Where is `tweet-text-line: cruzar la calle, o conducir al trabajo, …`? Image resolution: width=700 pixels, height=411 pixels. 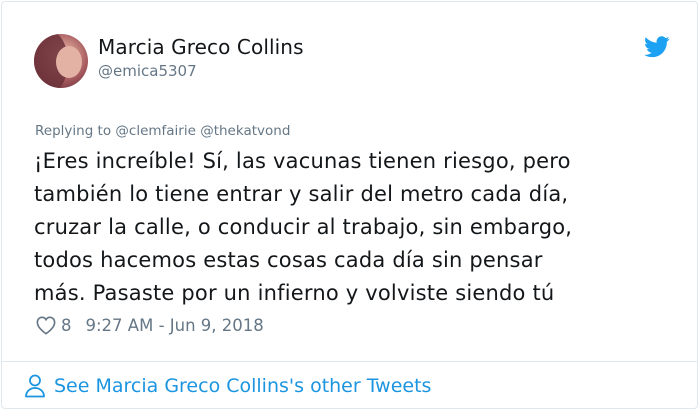 tweet-text-line: cruzar la calle, o conducir al trabajo, … is located at coordinates (303, 227).